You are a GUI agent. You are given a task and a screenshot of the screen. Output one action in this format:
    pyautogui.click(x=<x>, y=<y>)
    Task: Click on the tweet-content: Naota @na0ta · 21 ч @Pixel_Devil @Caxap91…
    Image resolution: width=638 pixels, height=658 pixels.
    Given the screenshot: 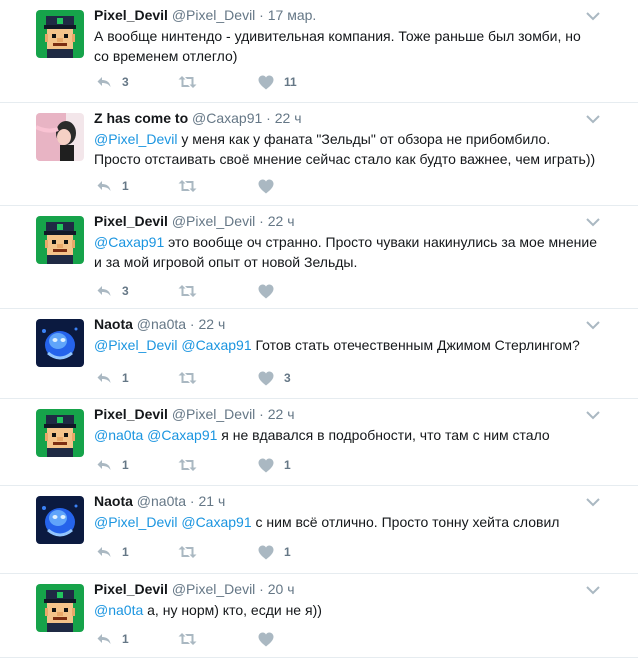 What is the action you would take?
    pyautogui.click(x=346, y=511)
    